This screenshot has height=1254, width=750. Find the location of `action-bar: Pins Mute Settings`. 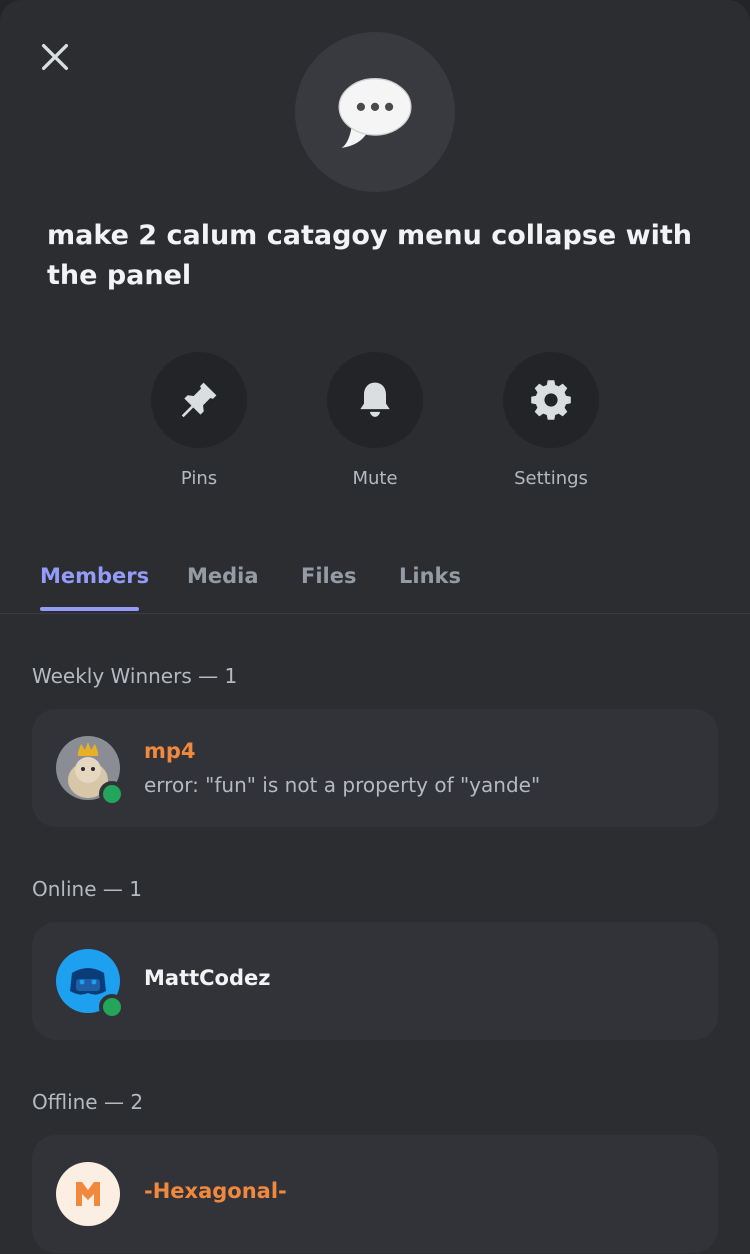

action-bar: Pins Mute Settings is located at coordinates (375, 422).